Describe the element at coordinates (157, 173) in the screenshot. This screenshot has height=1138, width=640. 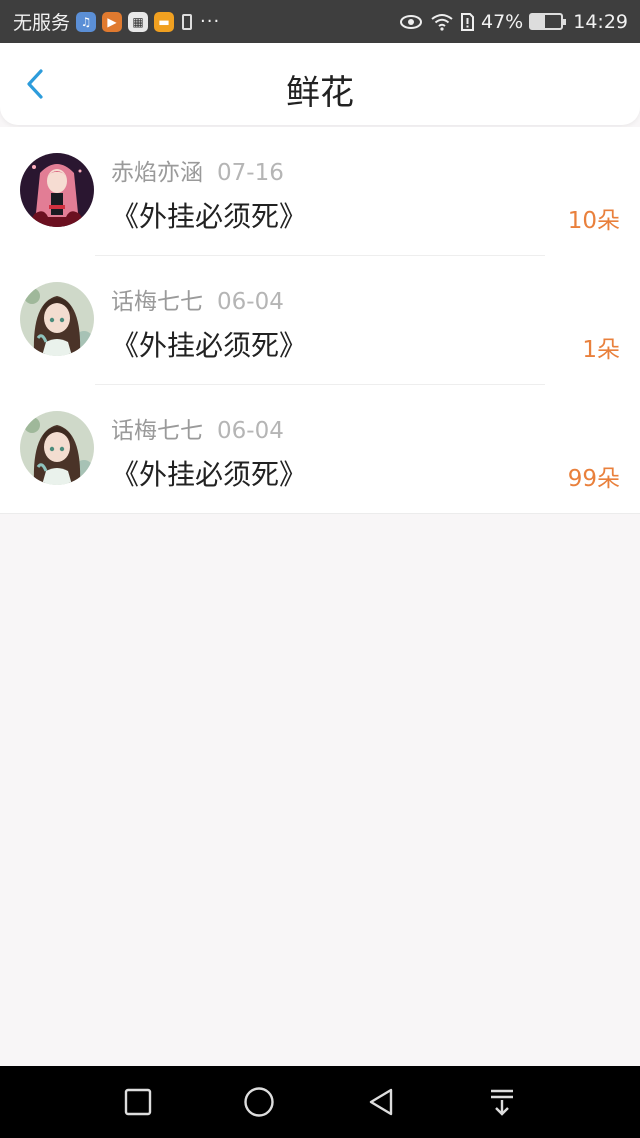
I see `user-name: 赤焰亦涵` at that location.